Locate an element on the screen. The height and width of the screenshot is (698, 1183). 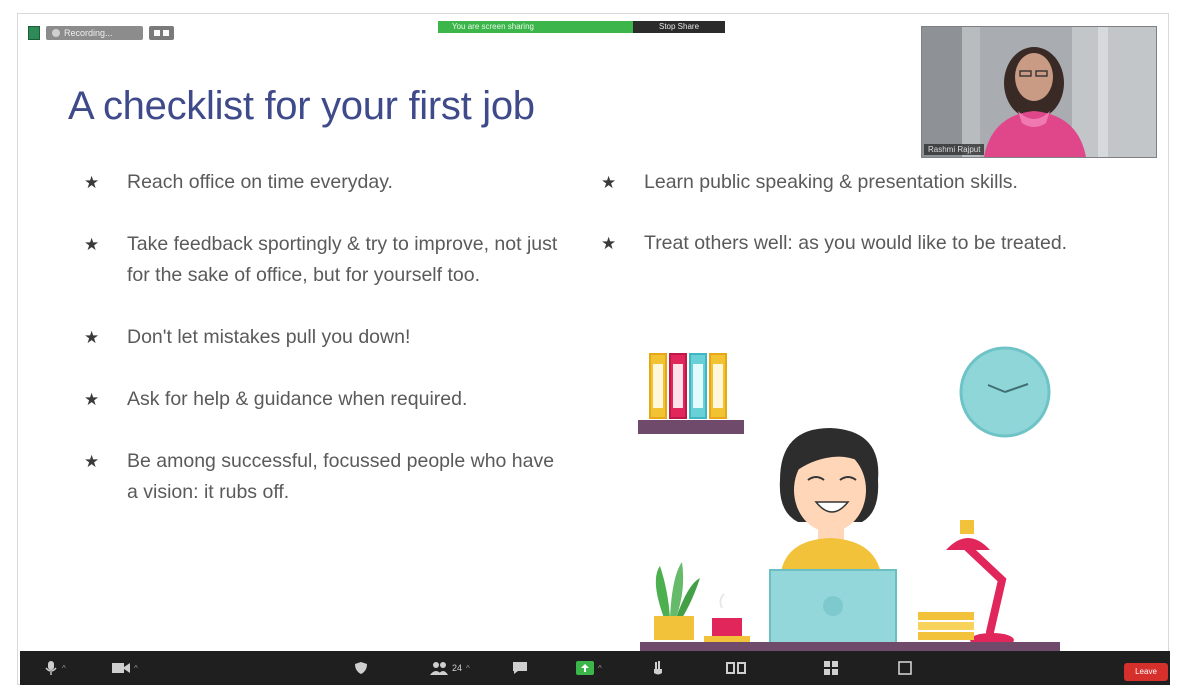
chat-button is located at coordinates (520, 668).